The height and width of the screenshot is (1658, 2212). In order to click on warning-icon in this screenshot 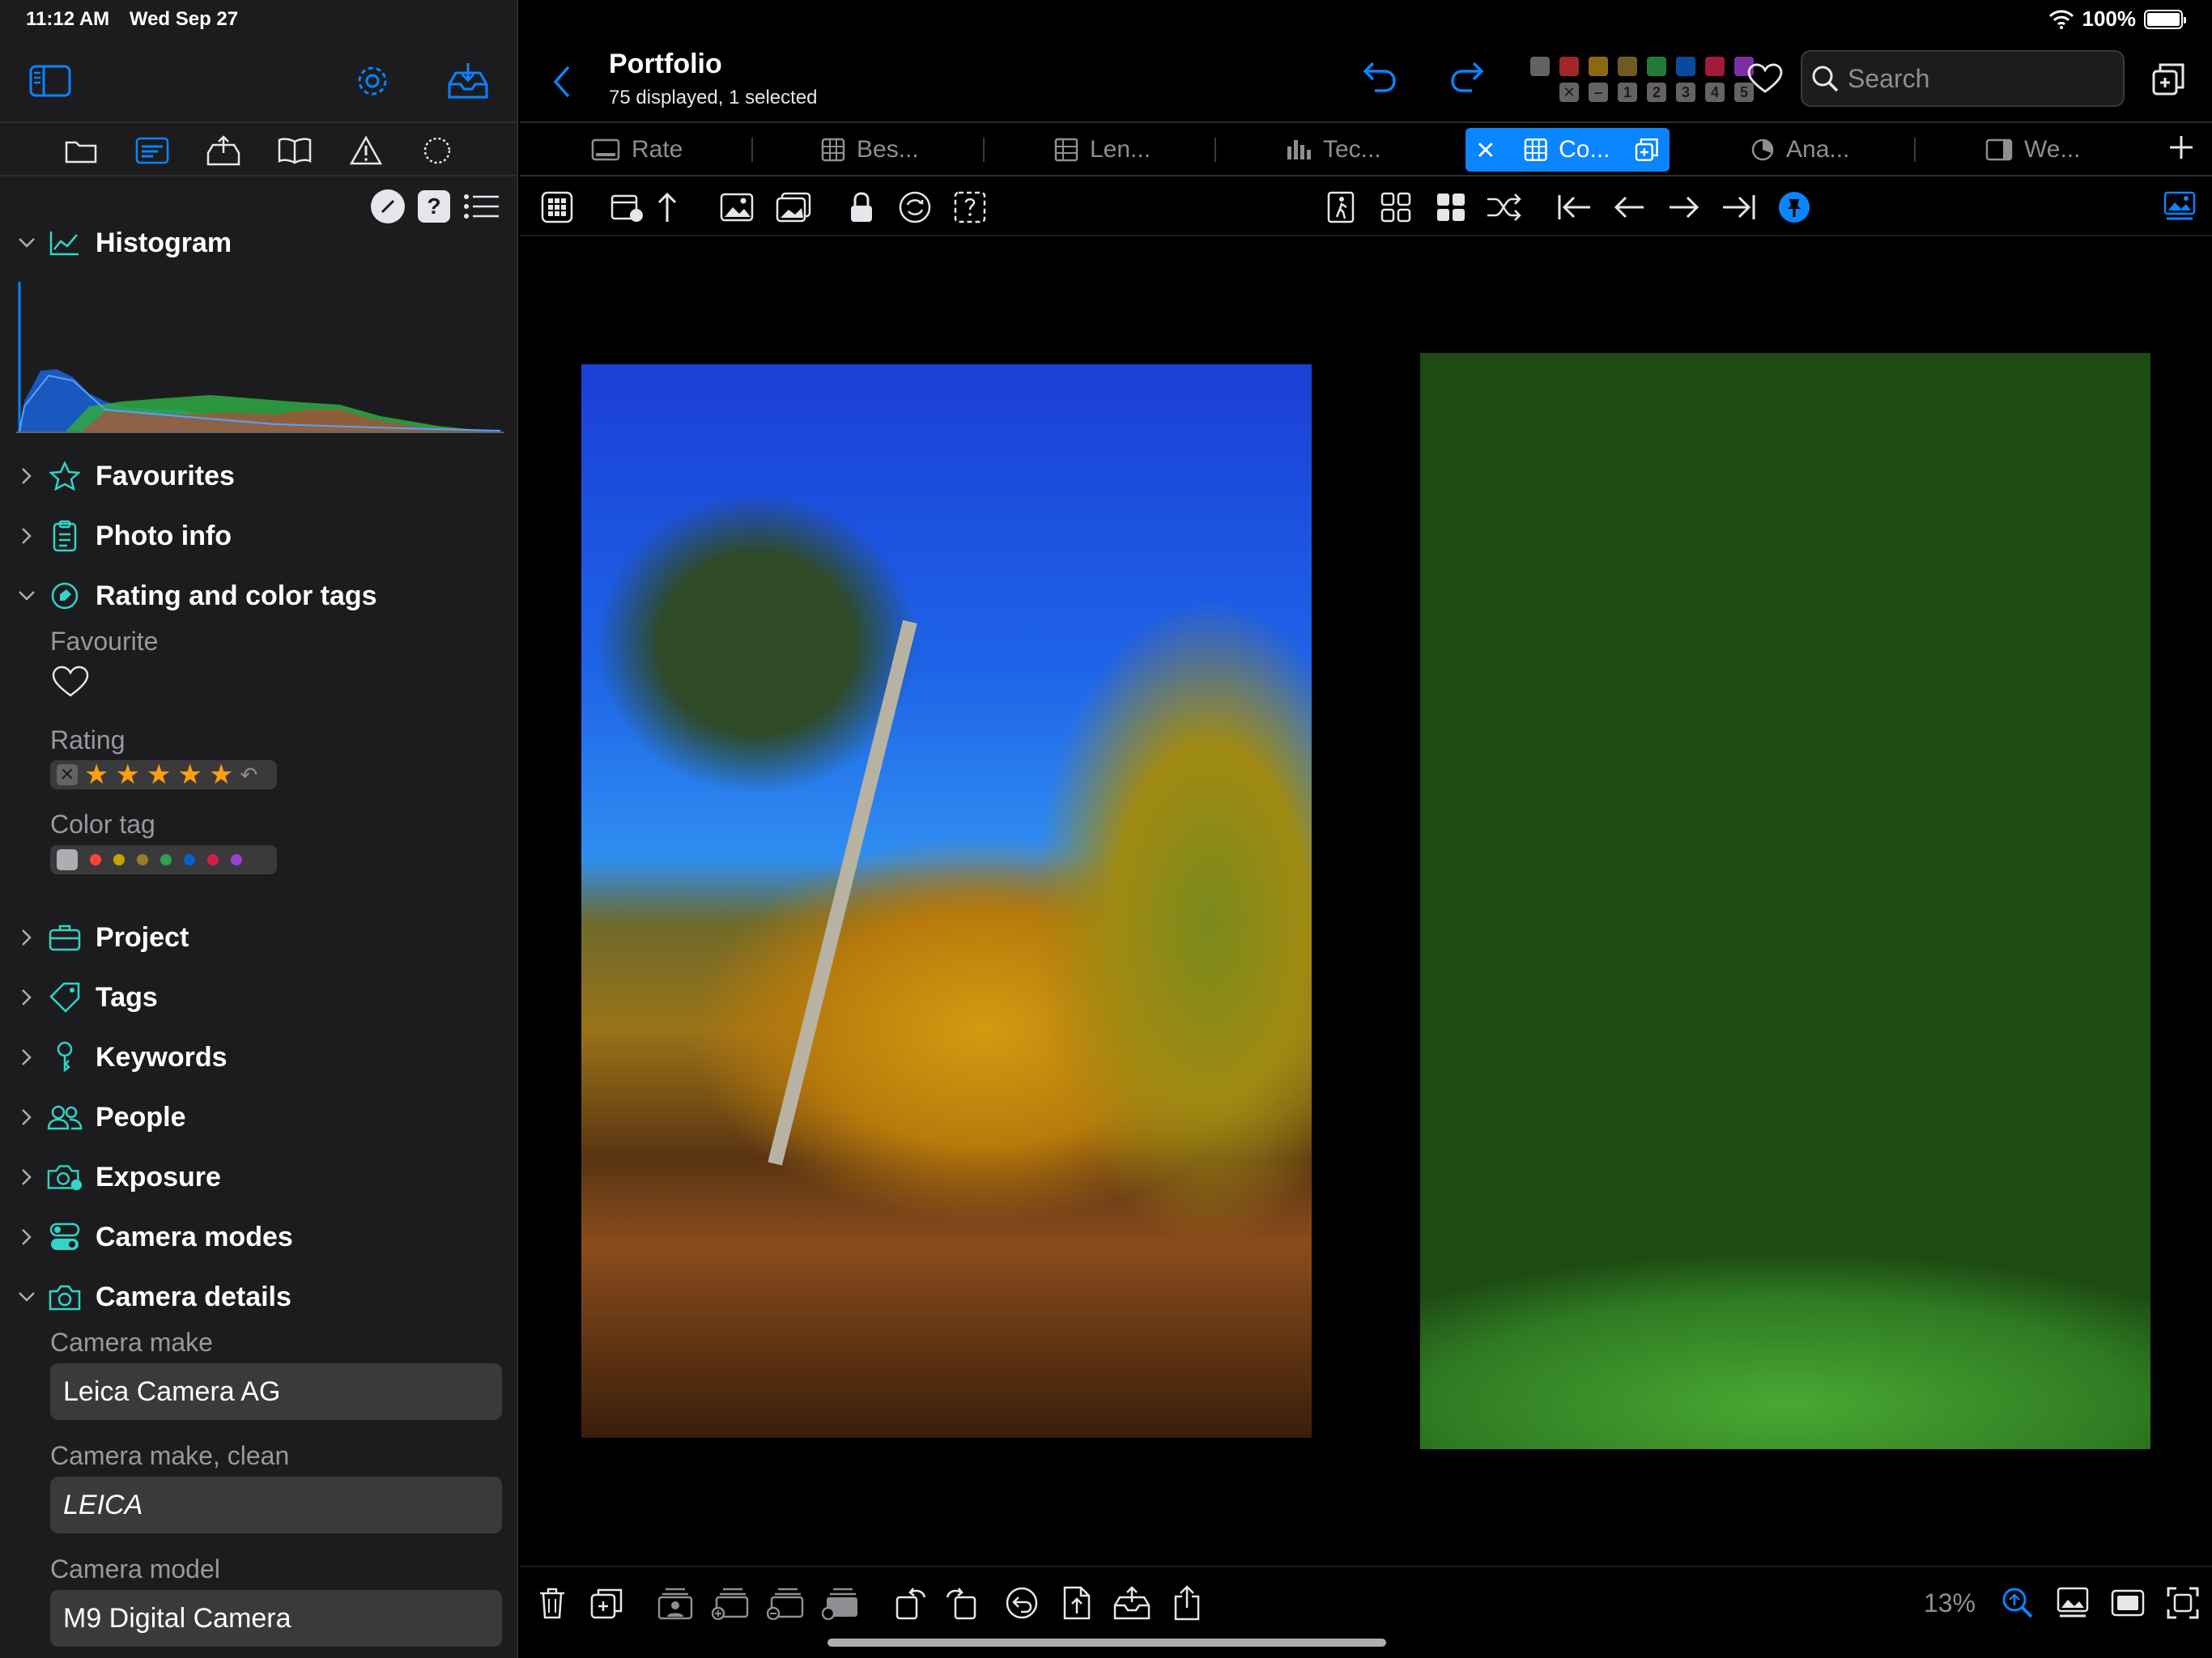, I will do `click(366, 151)`.